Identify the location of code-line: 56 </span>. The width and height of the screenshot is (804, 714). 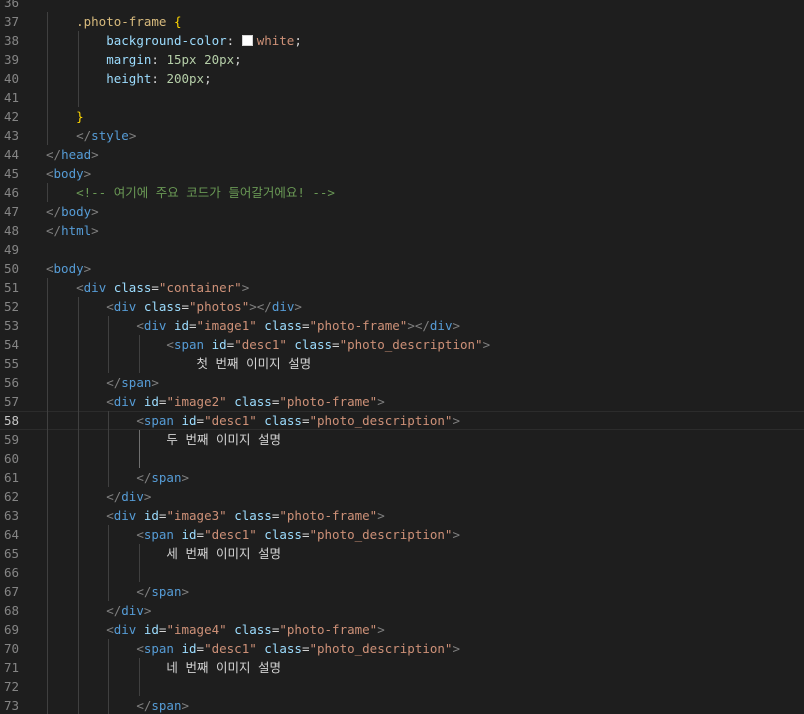
(402, 382).